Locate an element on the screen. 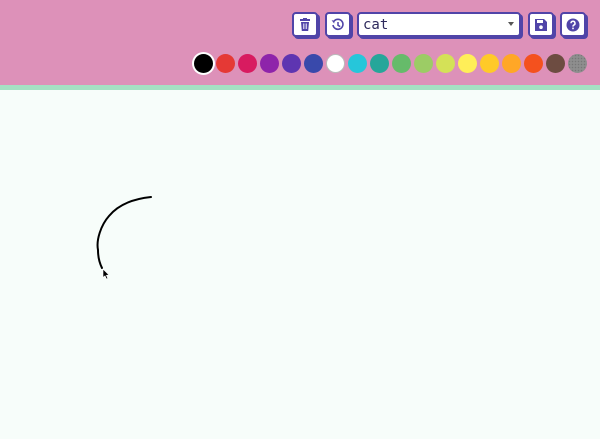 The height and width of the screenshot is (439, 600). category-select: cat is located at coordinates (439, 24).